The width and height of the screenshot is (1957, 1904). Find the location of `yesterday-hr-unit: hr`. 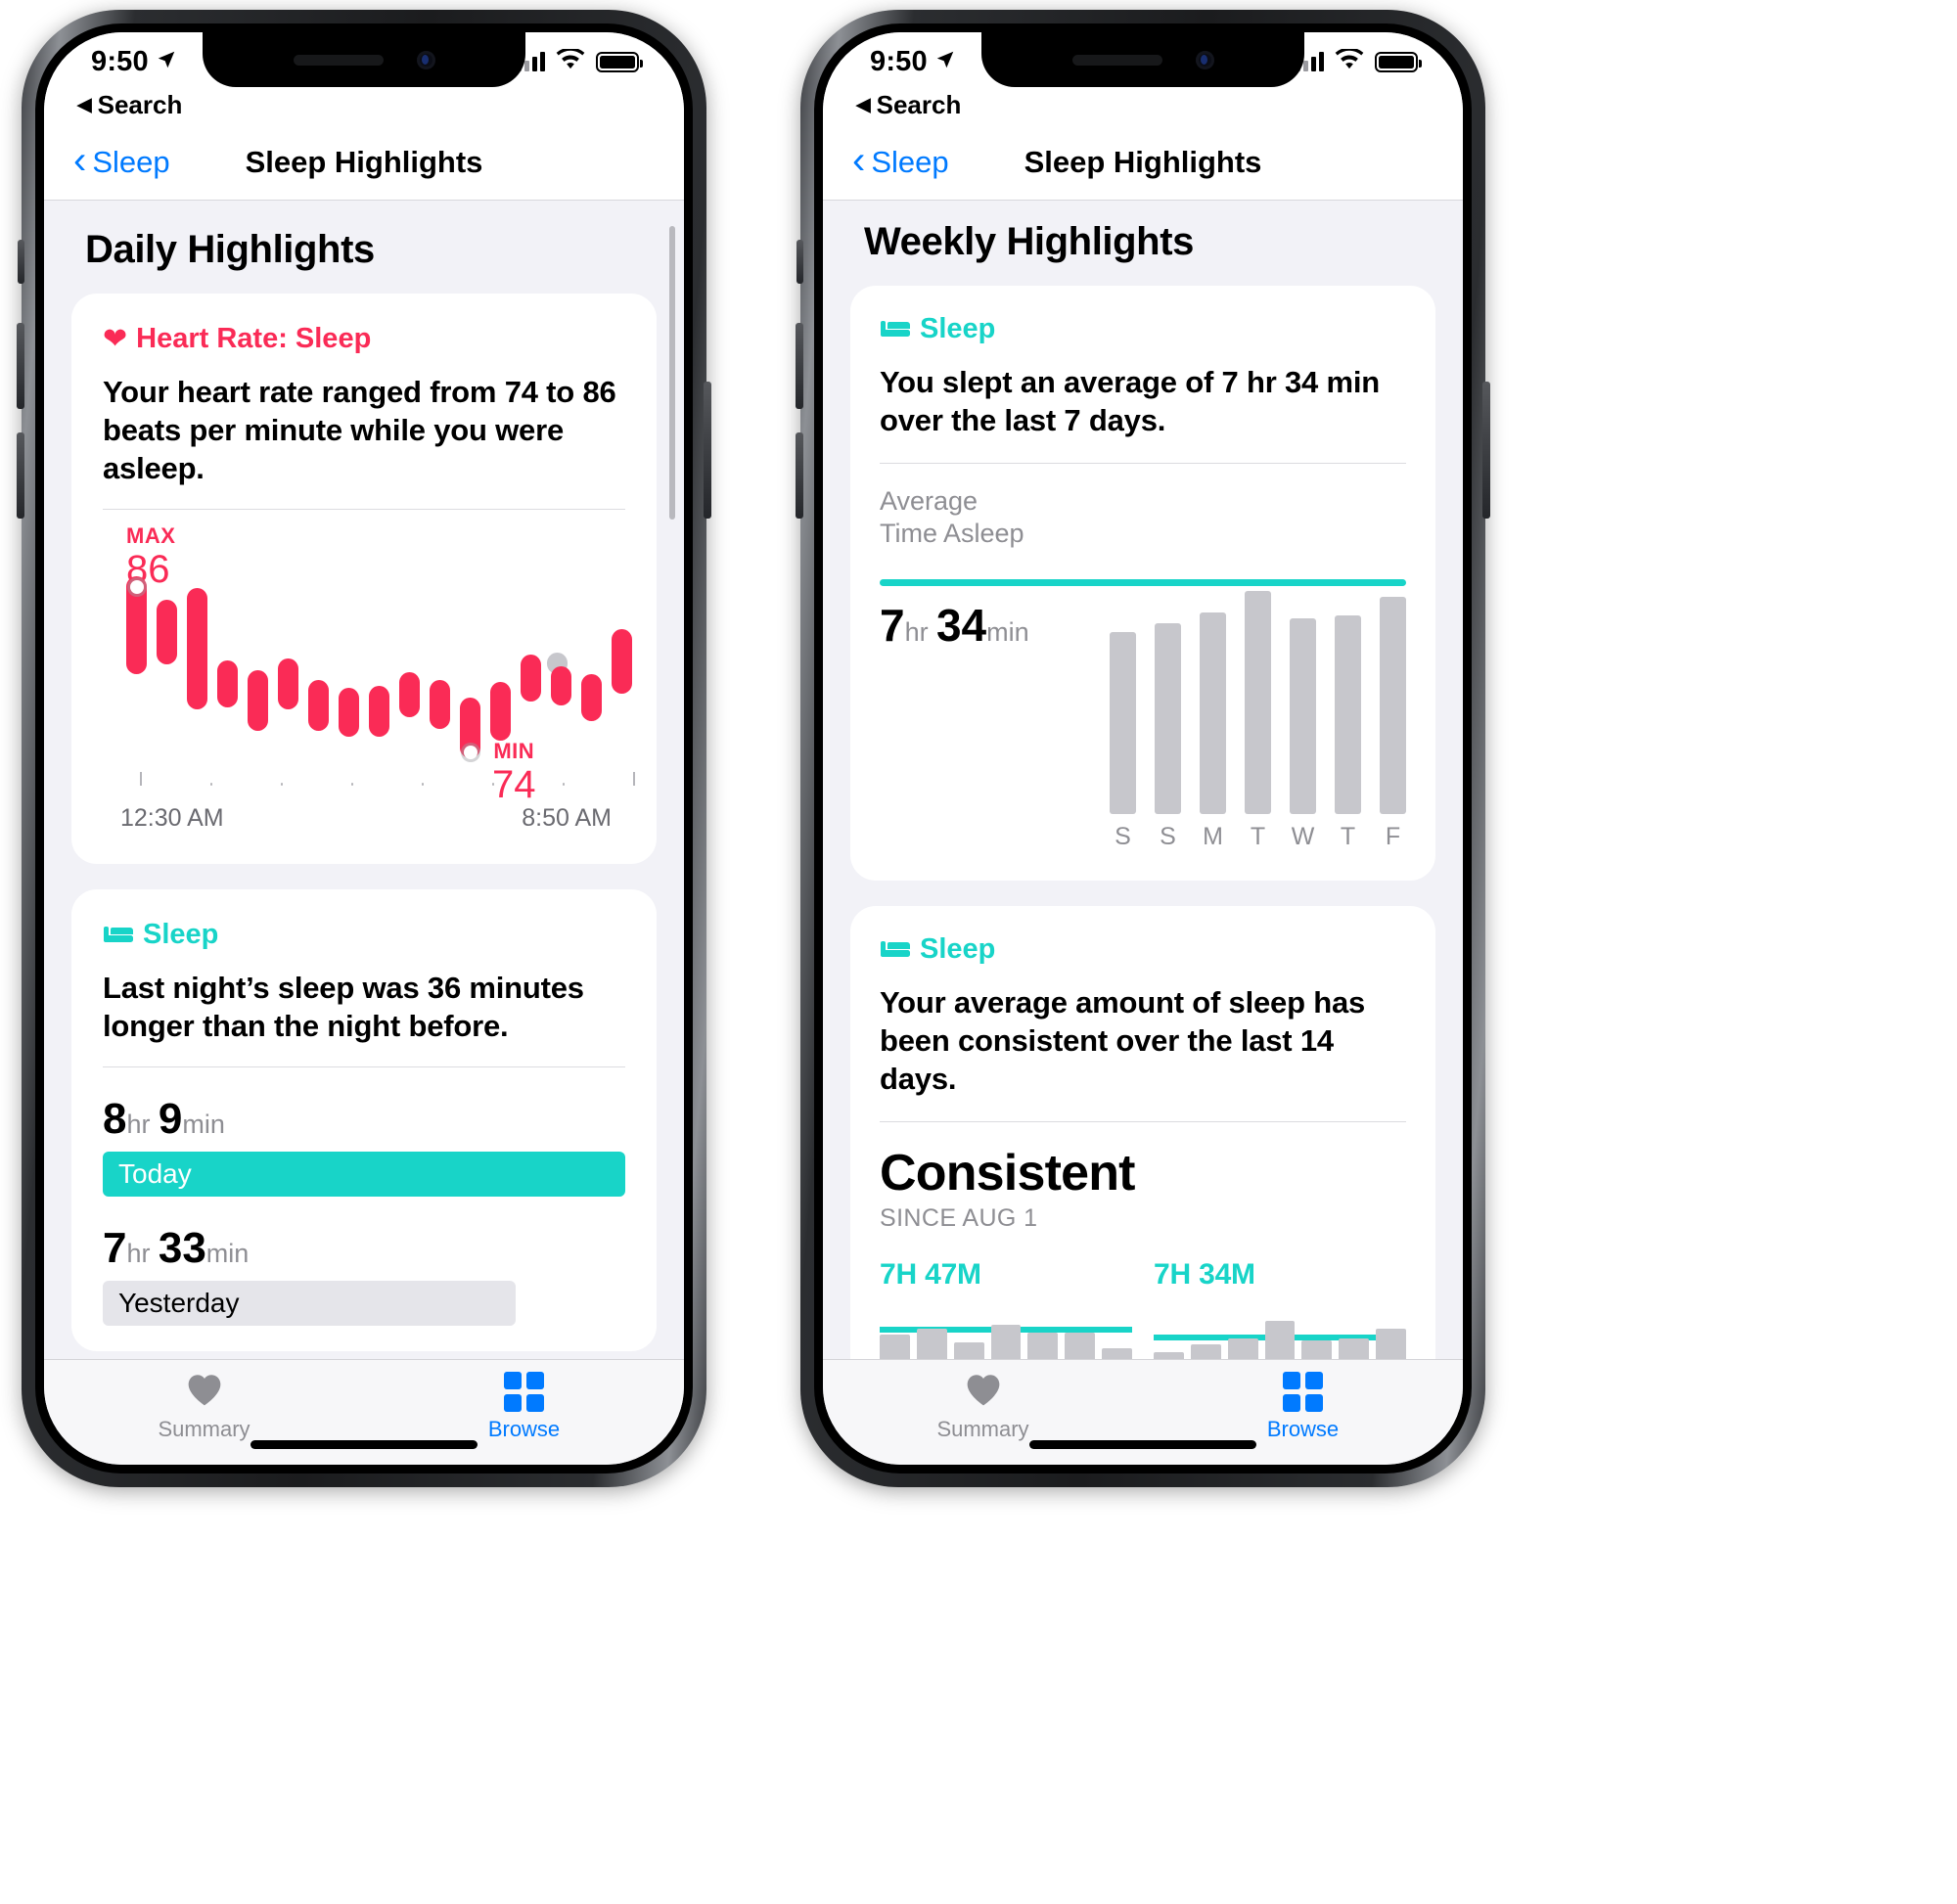

yesterday-hr-unit: hr is located at coordinates (139, 1254).